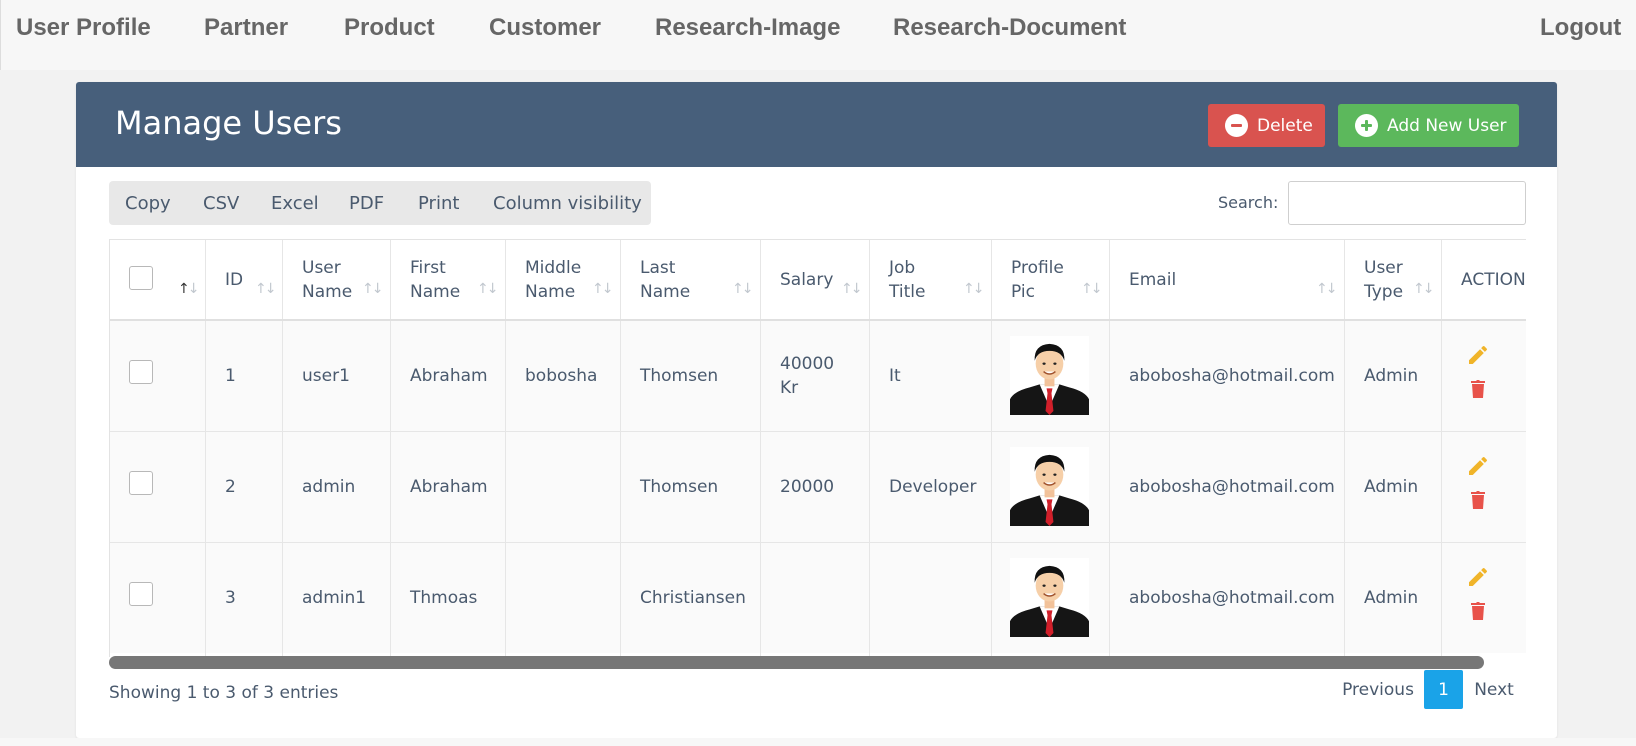  I want to click on page-bottom-strip, so click(818, 742).